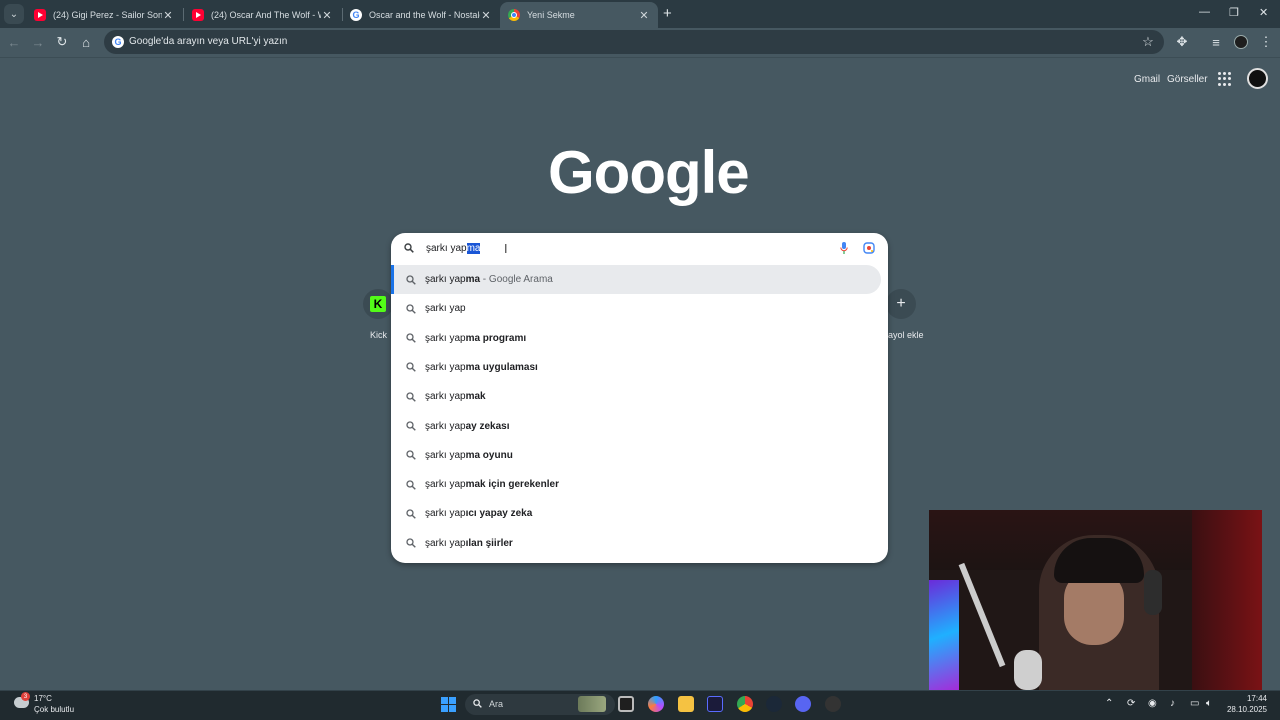  Describe the element at coordinates (356, 15) in the screenshot. I see `google-icon: G` at that location.